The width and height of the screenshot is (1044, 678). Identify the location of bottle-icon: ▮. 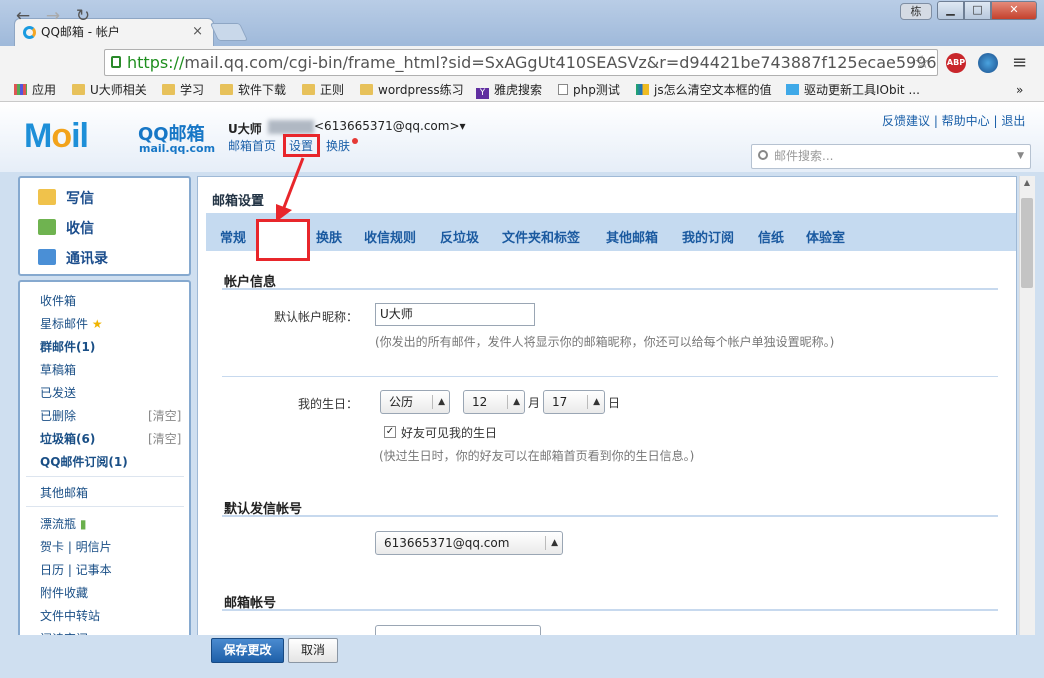
(83, 524).